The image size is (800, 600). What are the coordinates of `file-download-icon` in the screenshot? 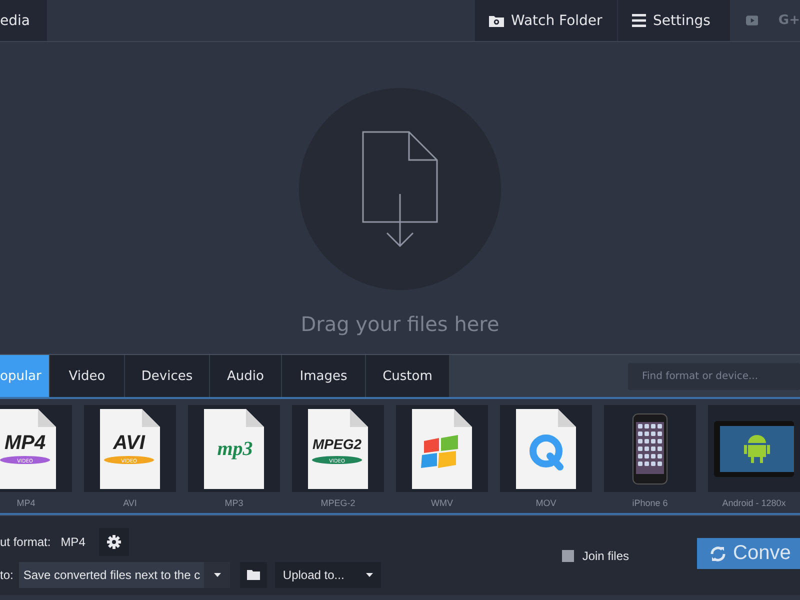 It's located at (400, 189).